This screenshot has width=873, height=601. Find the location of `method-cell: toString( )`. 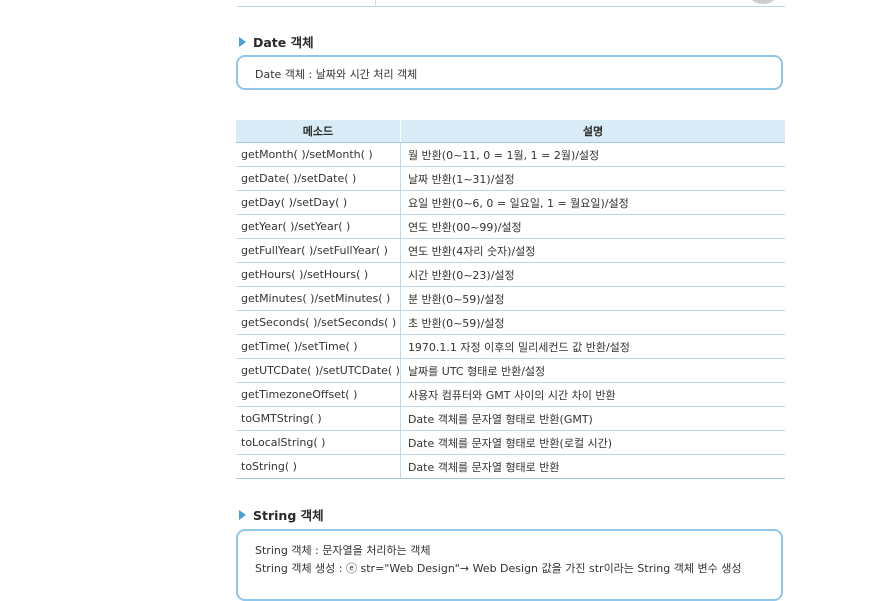

method-cell: toString( ) is located at coordinates (318, 466).